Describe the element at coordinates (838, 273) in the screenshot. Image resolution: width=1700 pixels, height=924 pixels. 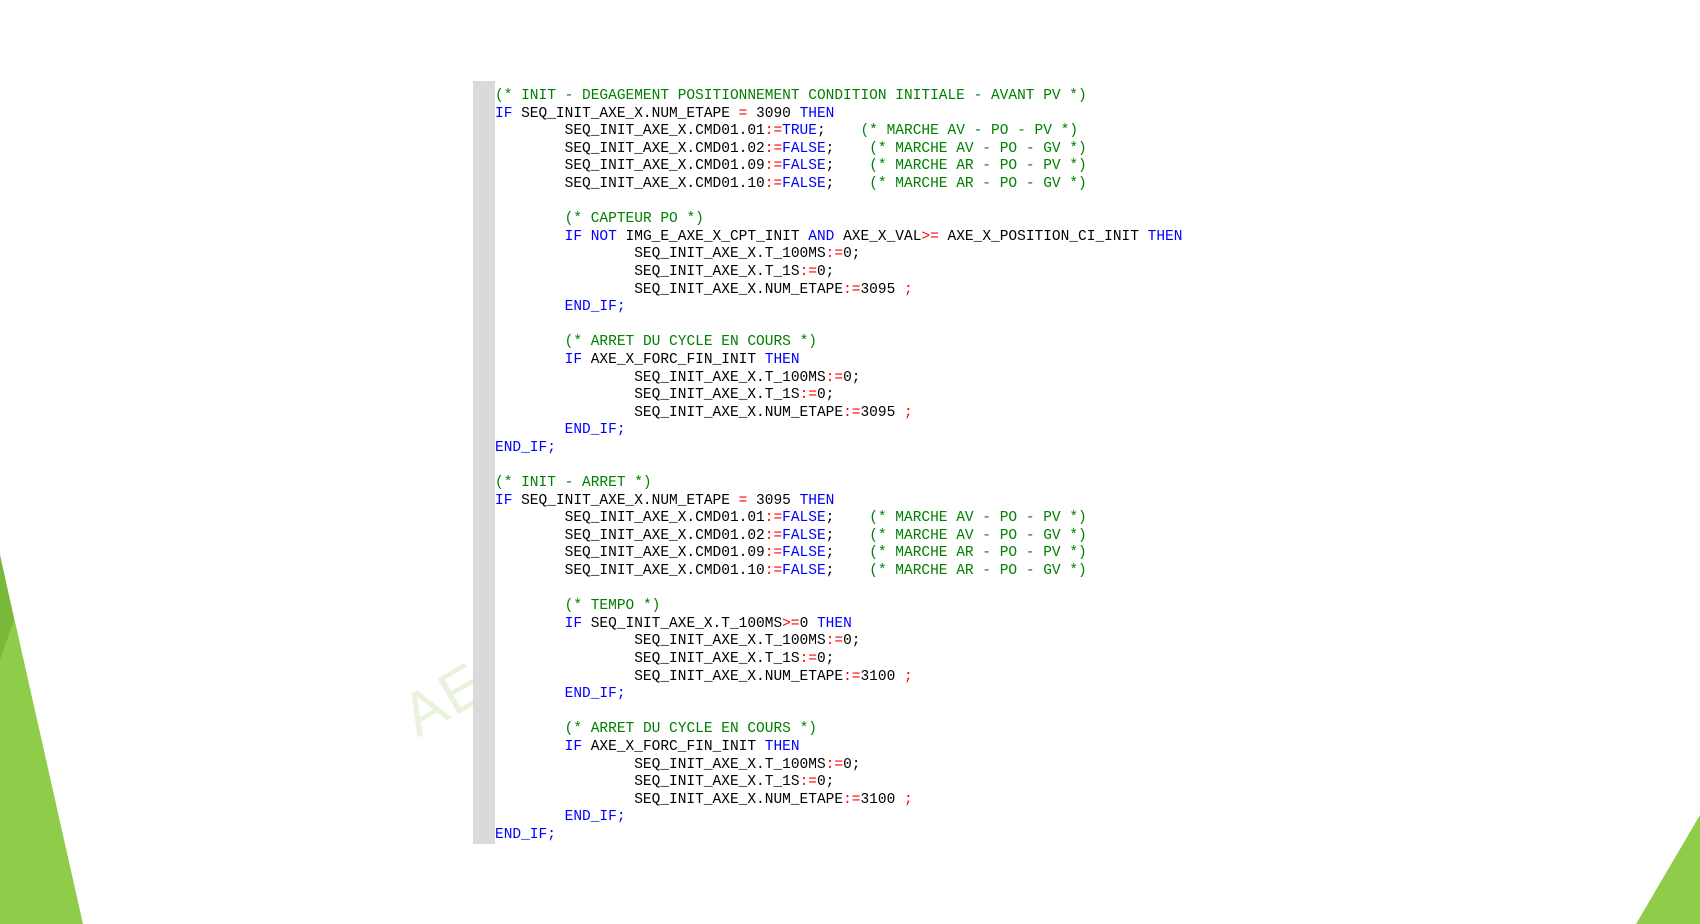
I see `code-line: SEQ_INIT_AXE_X.T_1S:=0;` at that location.